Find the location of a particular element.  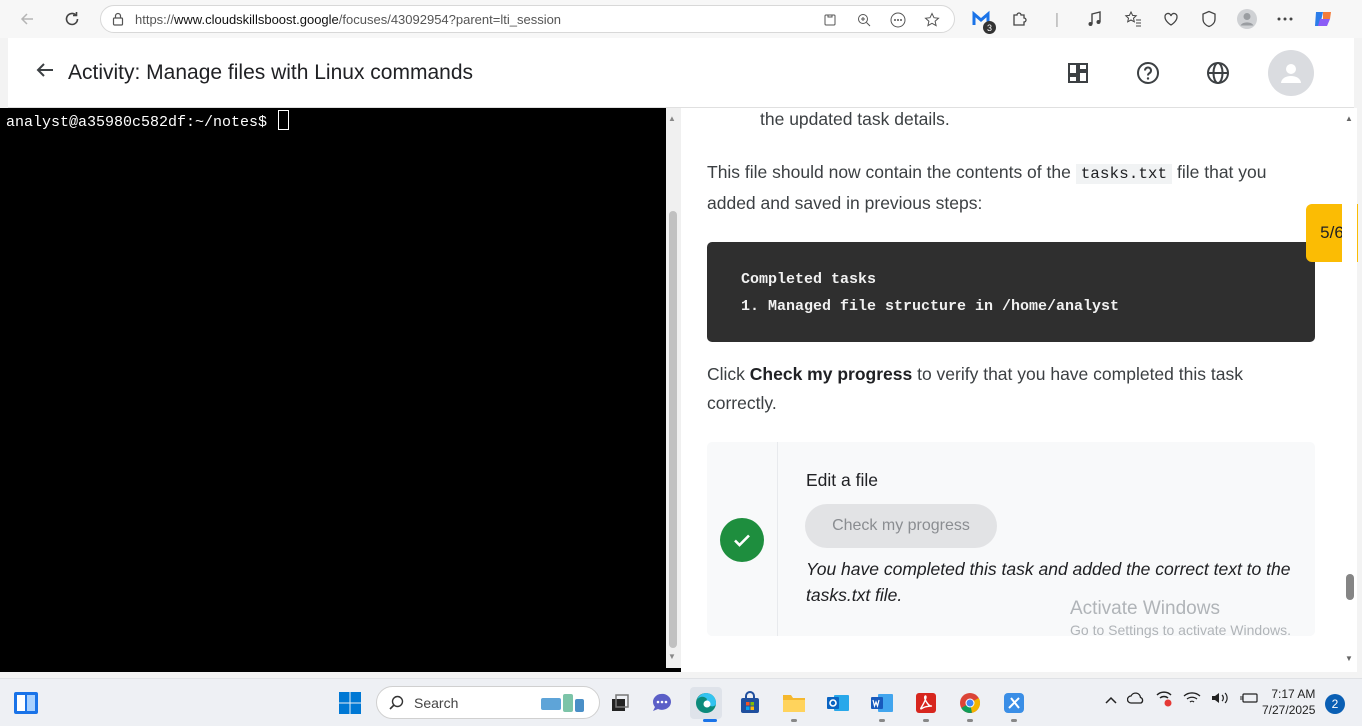

lock-icon is located at coordinates (118, 19).